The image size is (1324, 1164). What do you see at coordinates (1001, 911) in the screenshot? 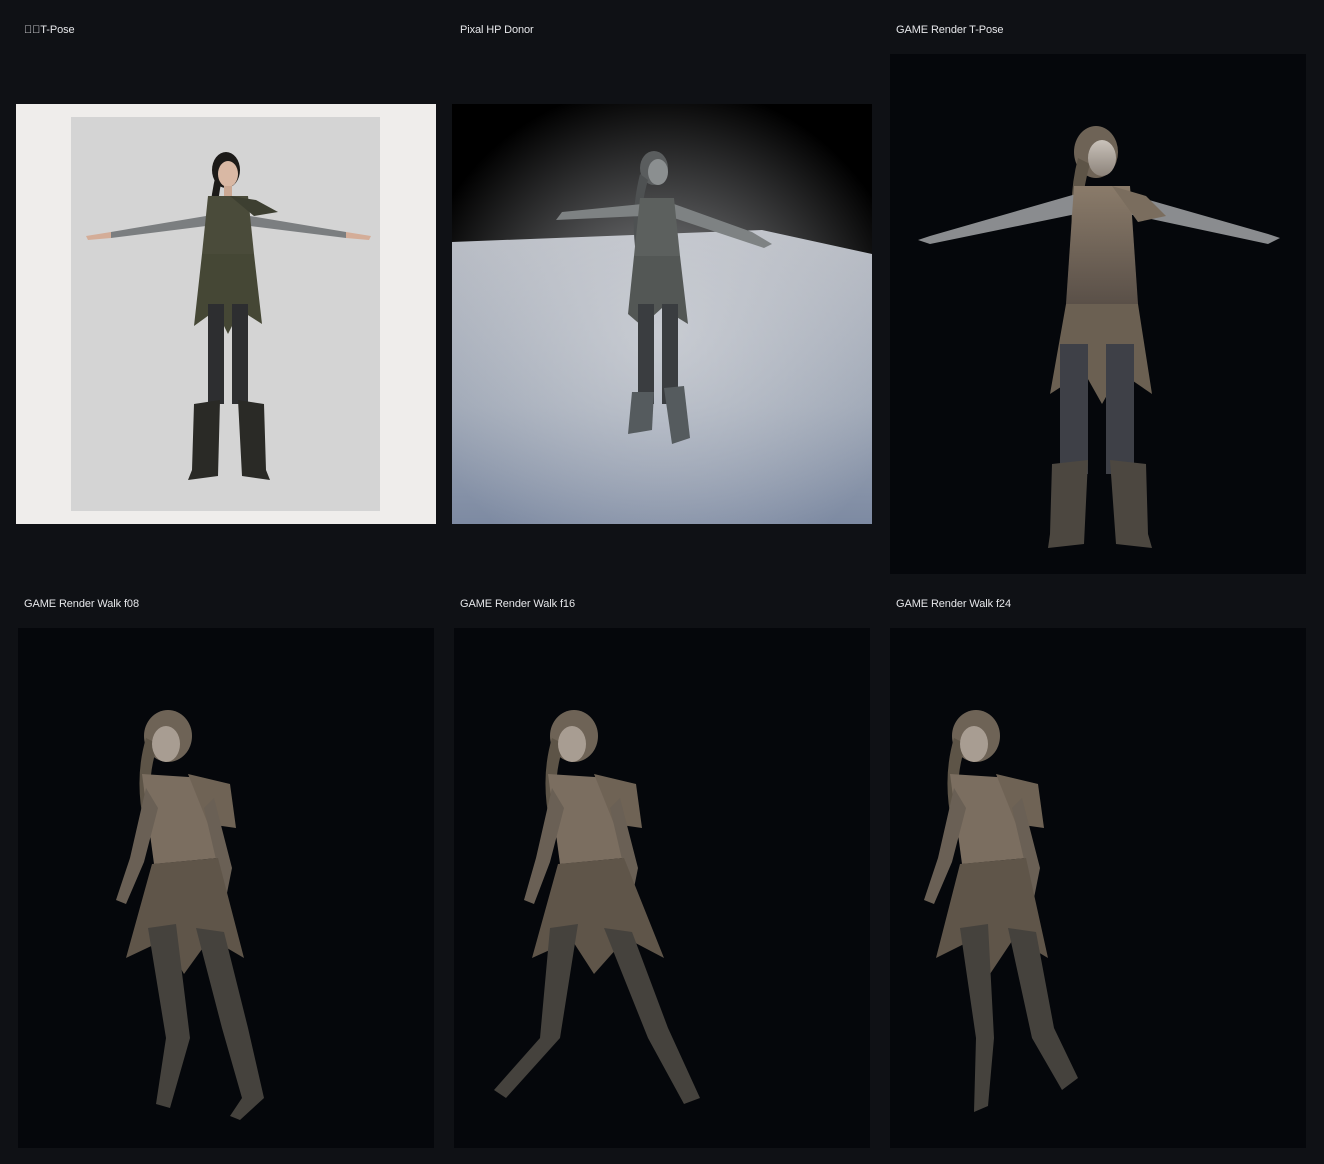
I see `walk-f24-illustration` at bounding box center [1001, 911].